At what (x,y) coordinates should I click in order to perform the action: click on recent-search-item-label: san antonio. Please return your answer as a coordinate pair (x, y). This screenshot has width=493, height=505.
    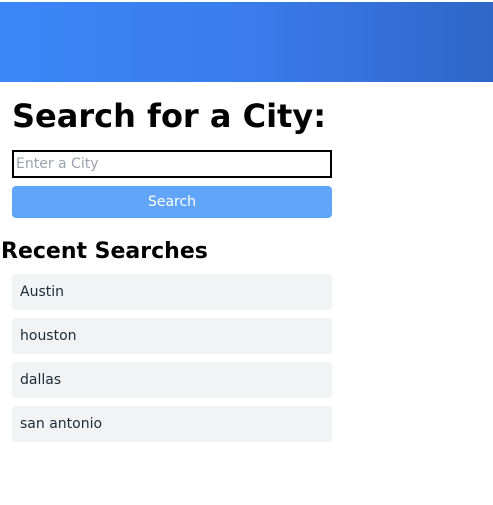
    Looking at the image, I should click on (61, 424).